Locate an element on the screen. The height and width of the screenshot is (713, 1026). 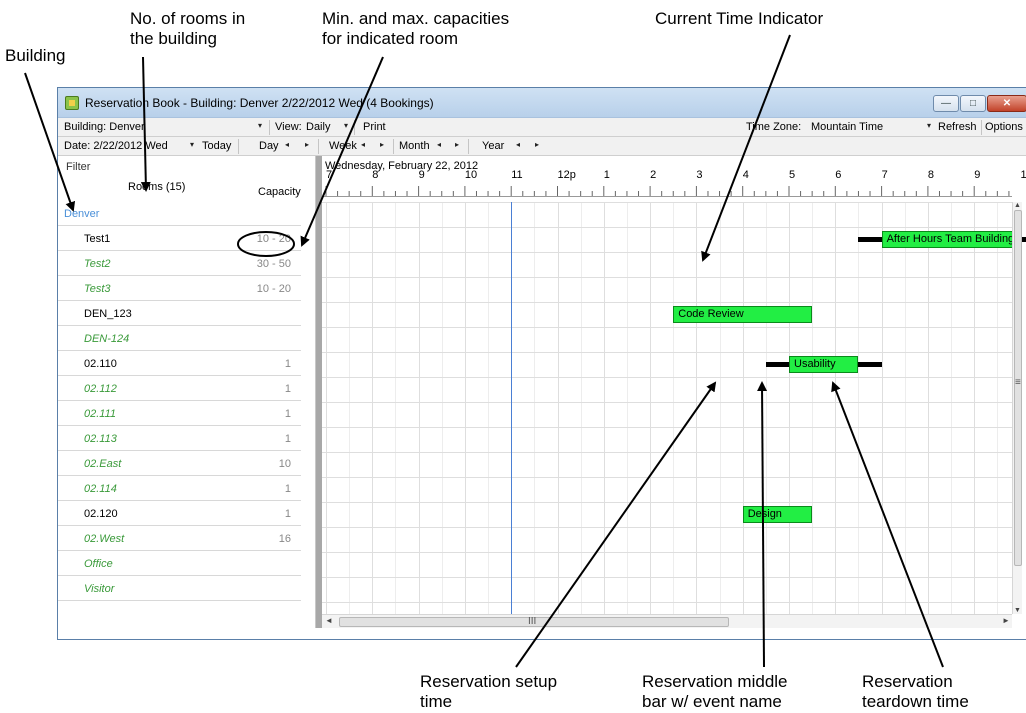
hour-label: 4 is located at coordinates (745, 175).